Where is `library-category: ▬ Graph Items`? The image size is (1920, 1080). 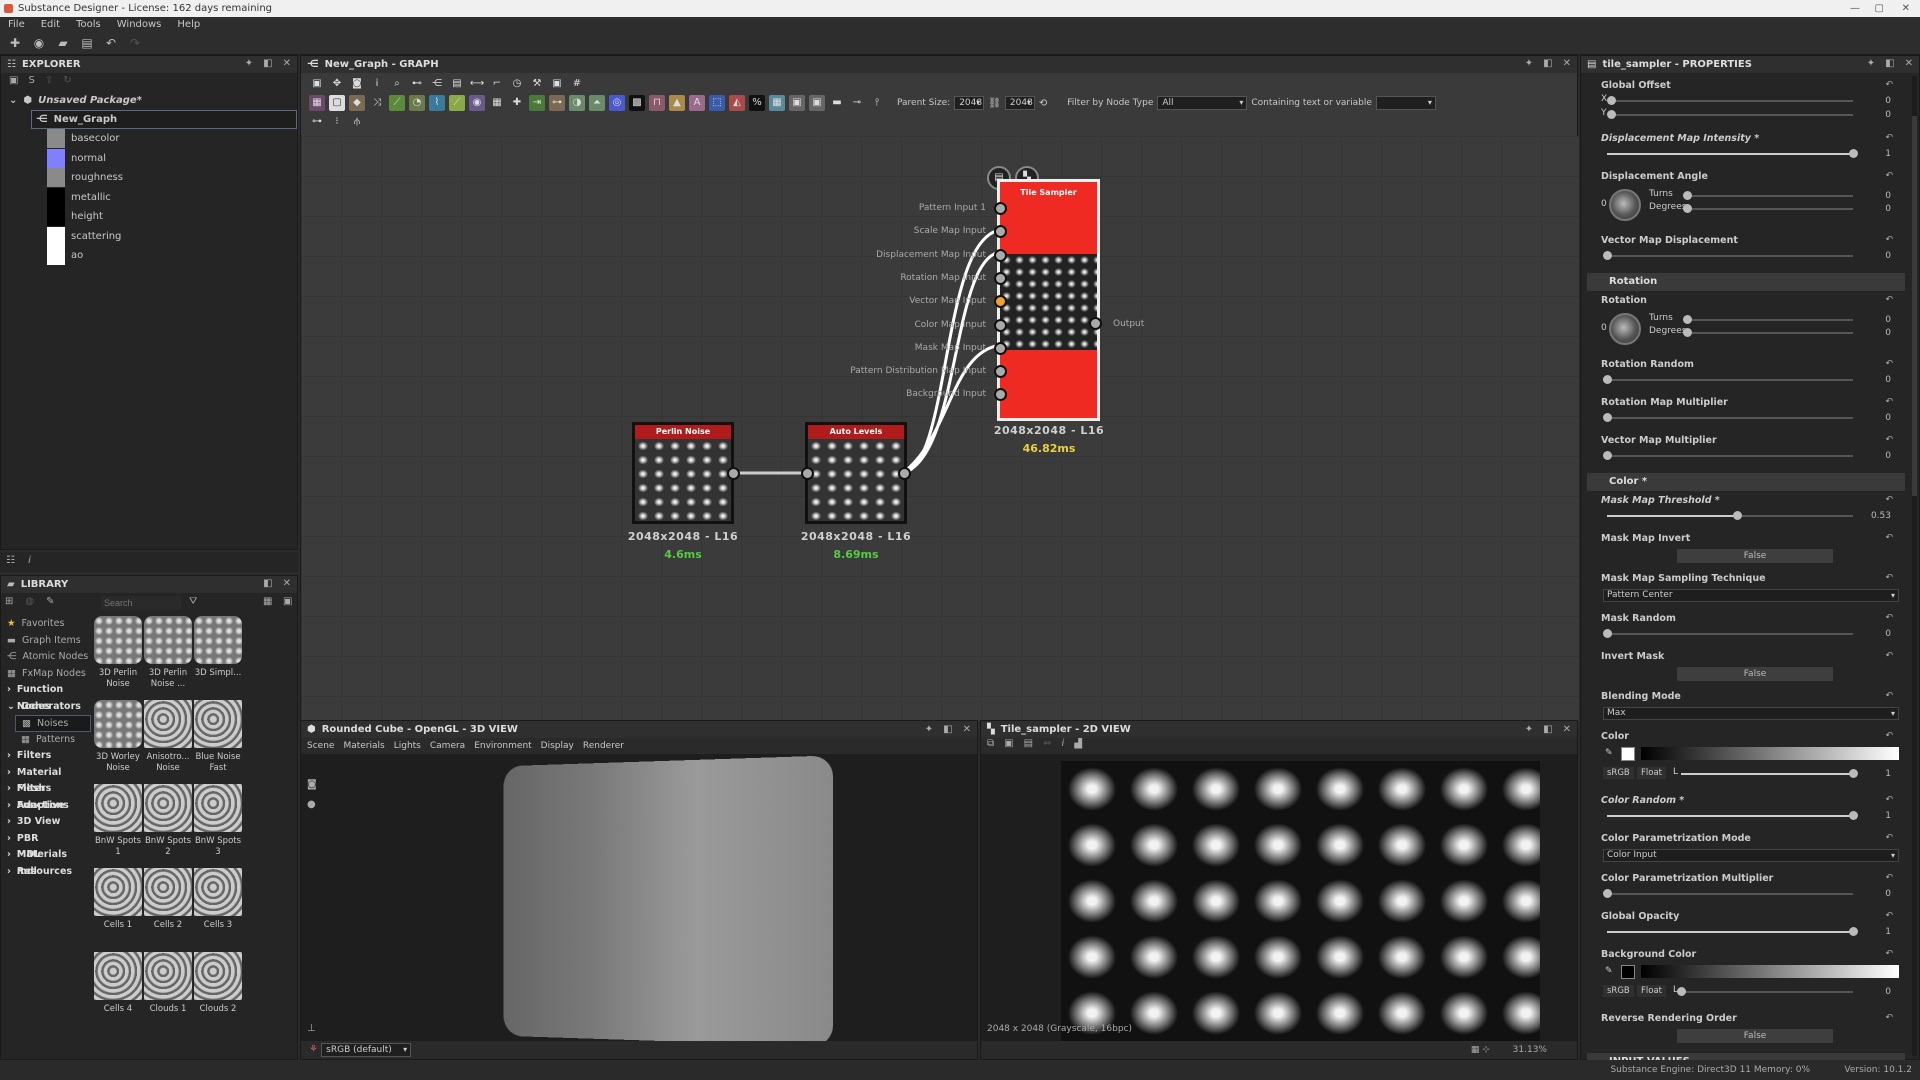
library-category: ▬ Graph Items is located at coordinates (46, 641).